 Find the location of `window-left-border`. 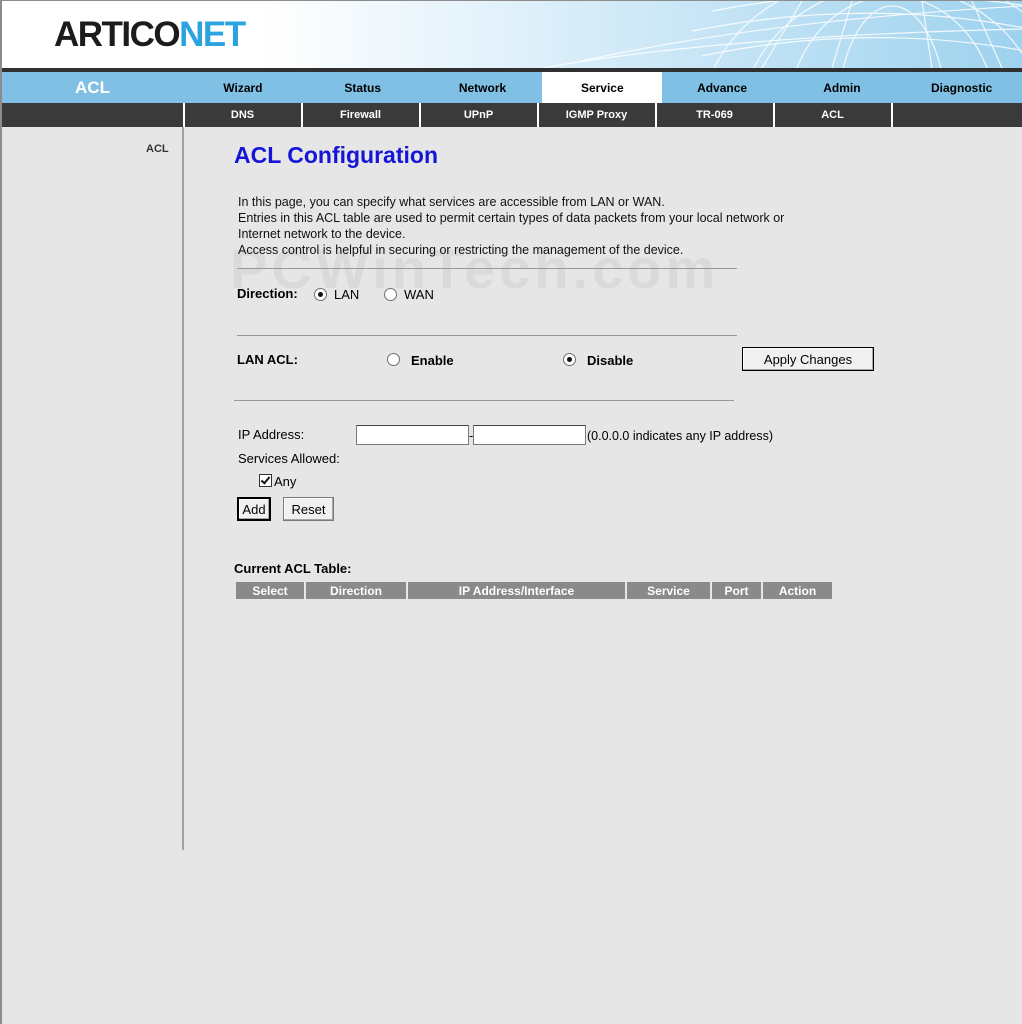

window-left-border is located at coordinates (1, 512).